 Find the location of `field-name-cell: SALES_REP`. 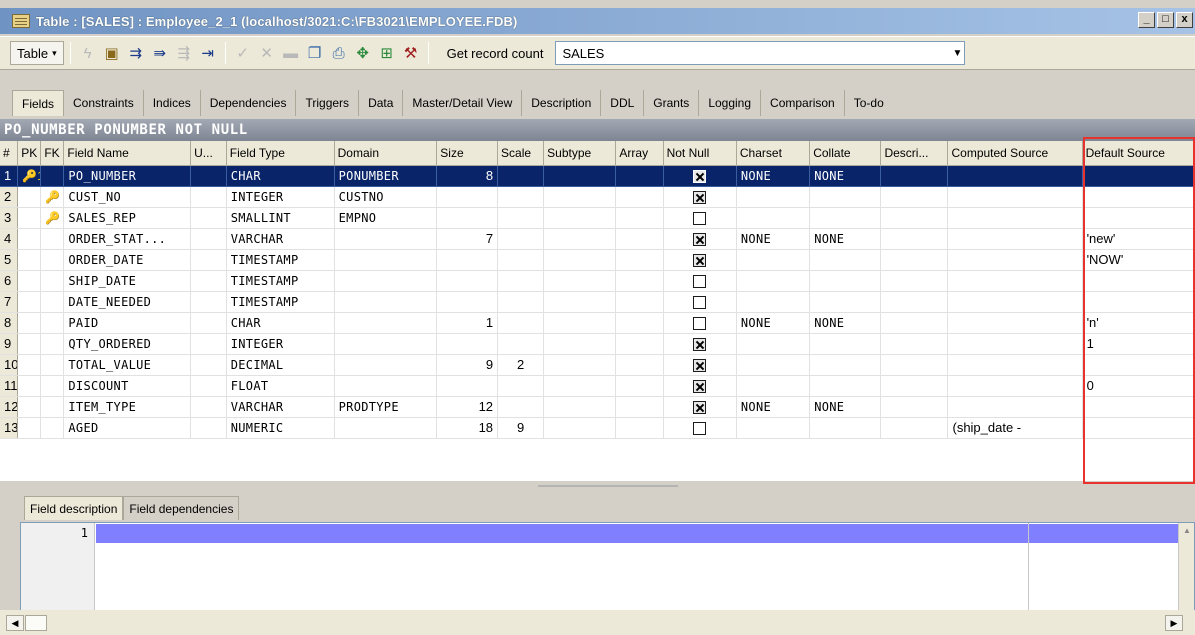

field-name-cell: SALES_REP is located at coordinates (127, 218).